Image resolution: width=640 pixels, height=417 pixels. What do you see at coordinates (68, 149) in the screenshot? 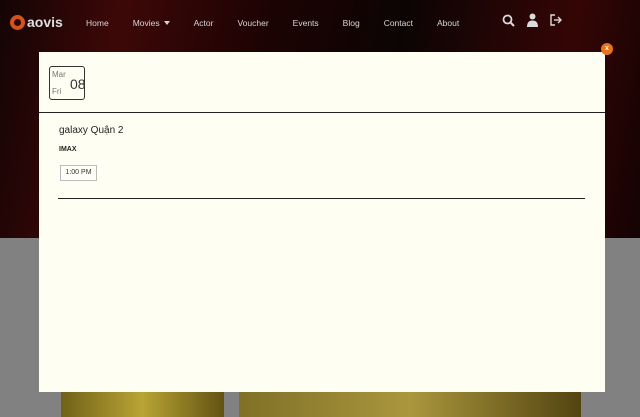
I see `screen-format: IMAX` at bounding box center [68, 149].